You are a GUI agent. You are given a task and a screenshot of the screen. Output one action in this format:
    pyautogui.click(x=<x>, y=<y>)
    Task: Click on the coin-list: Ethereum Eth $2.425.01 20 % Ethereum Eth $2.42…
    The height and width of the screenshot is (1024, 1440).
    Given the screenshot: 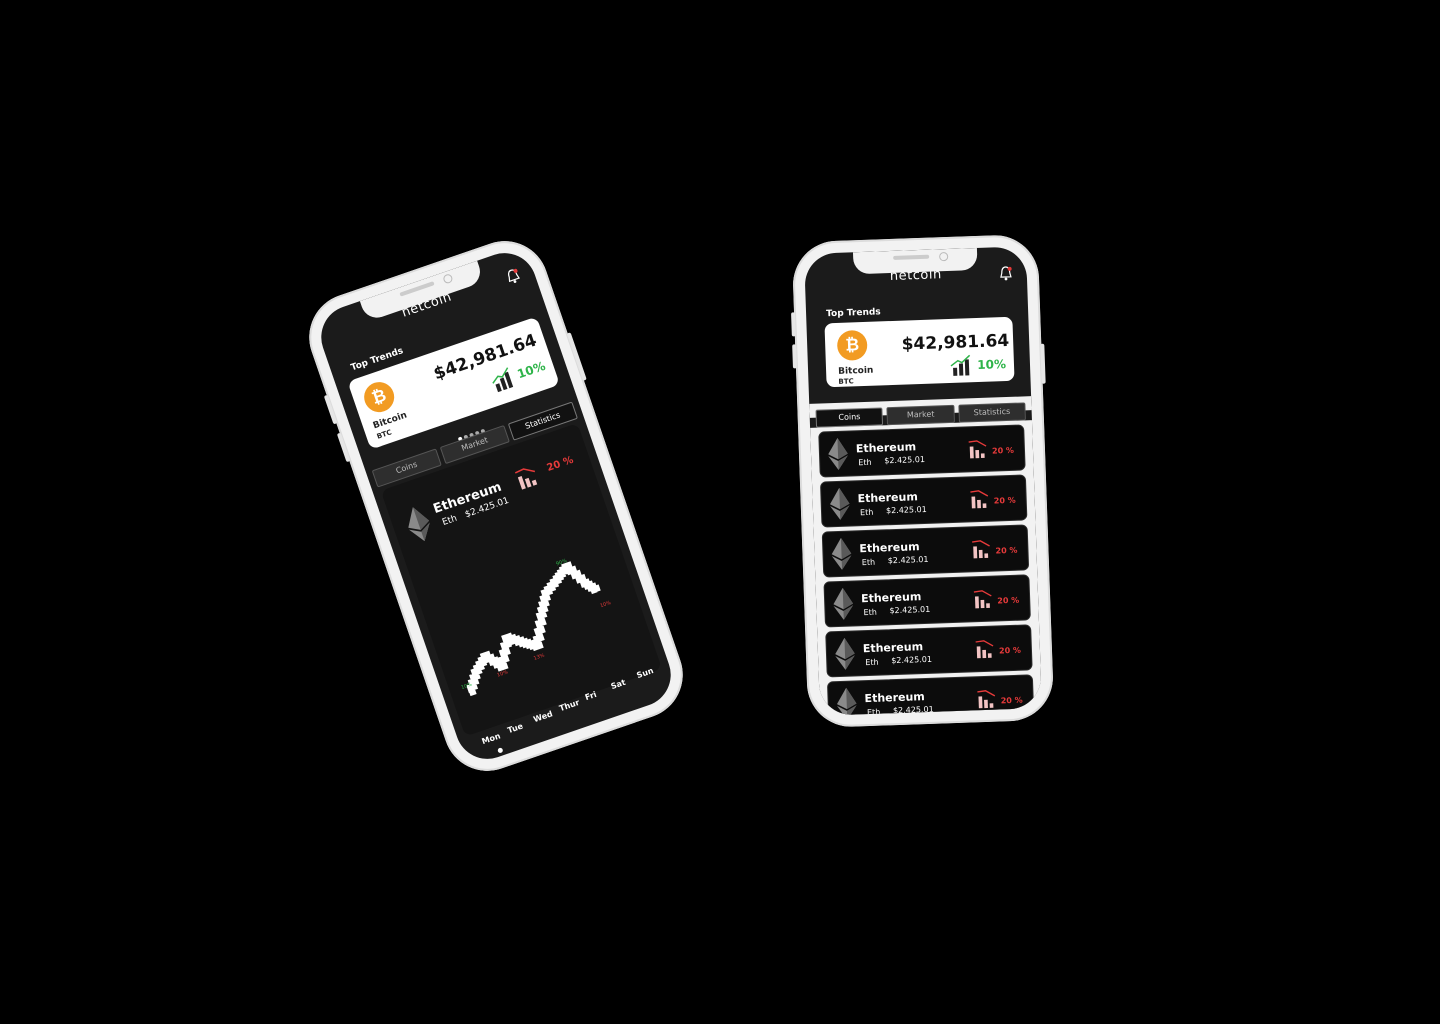 What is the action you would take?
    pyautogui.click(x=926, y=570)
    